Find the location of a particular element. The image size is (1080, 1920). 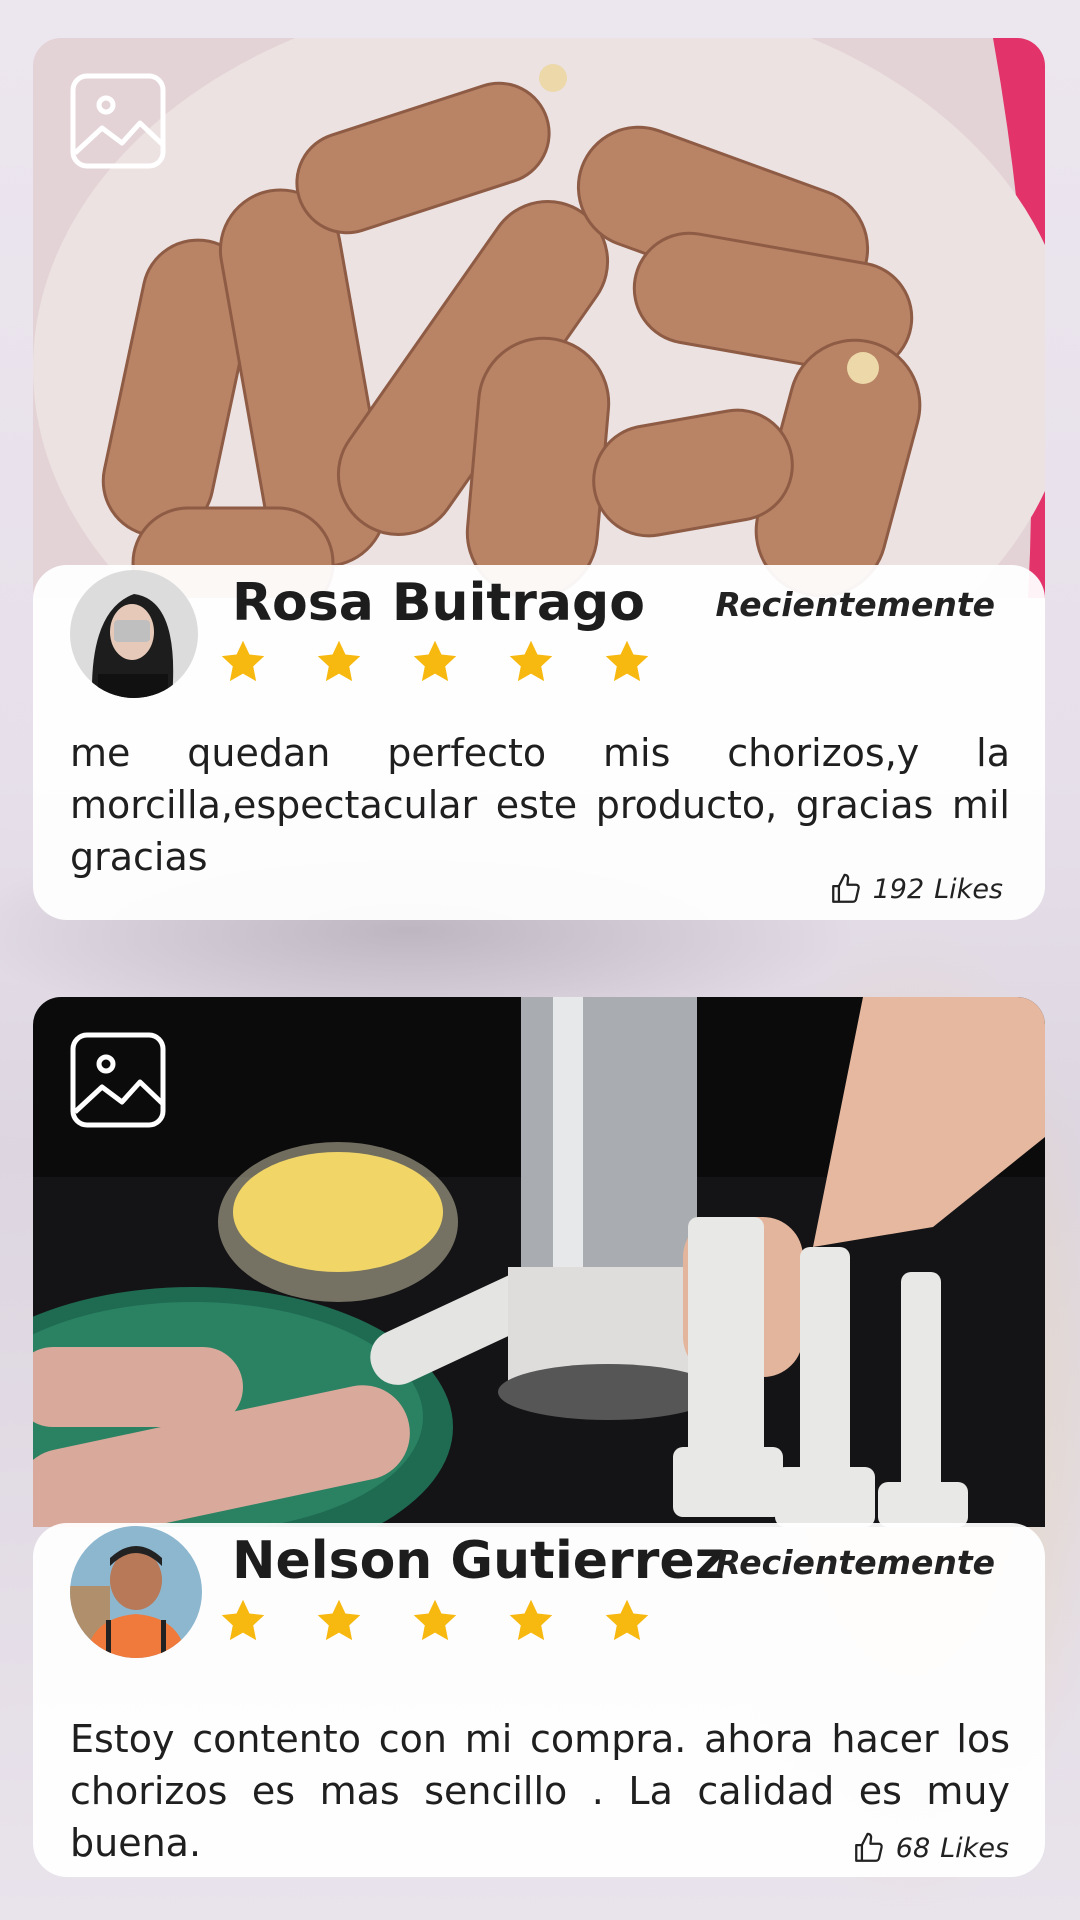

reviewer-name: Nelson Gutierrez is located at coordinates (478, 1561).